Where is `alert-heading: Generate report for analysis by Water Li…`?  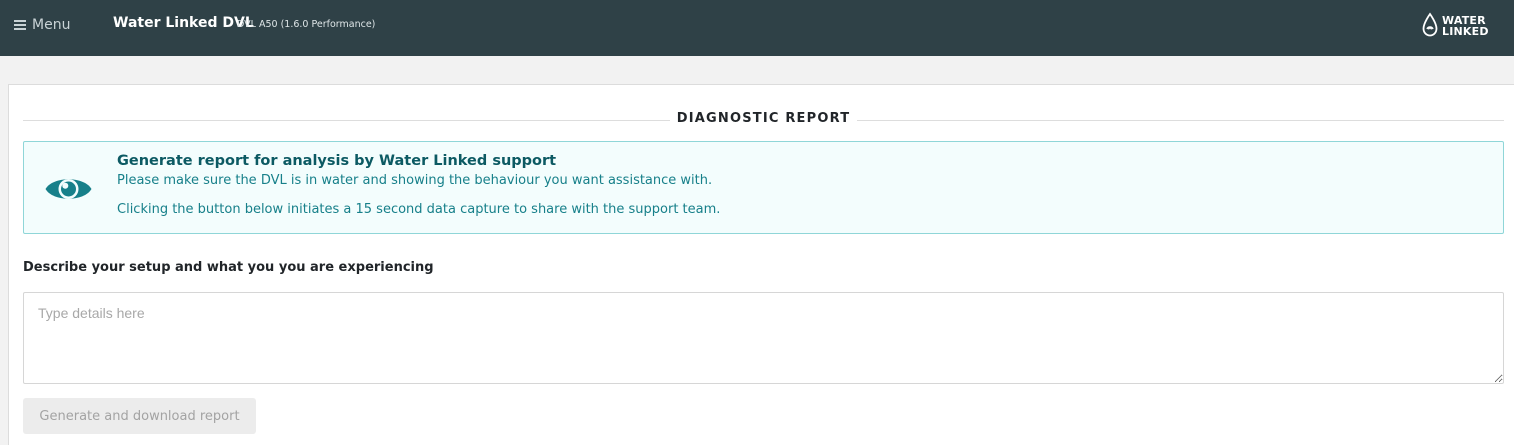 alert-heading: Generate report for analysis by Water Li… is located at coordinates (337, 161).